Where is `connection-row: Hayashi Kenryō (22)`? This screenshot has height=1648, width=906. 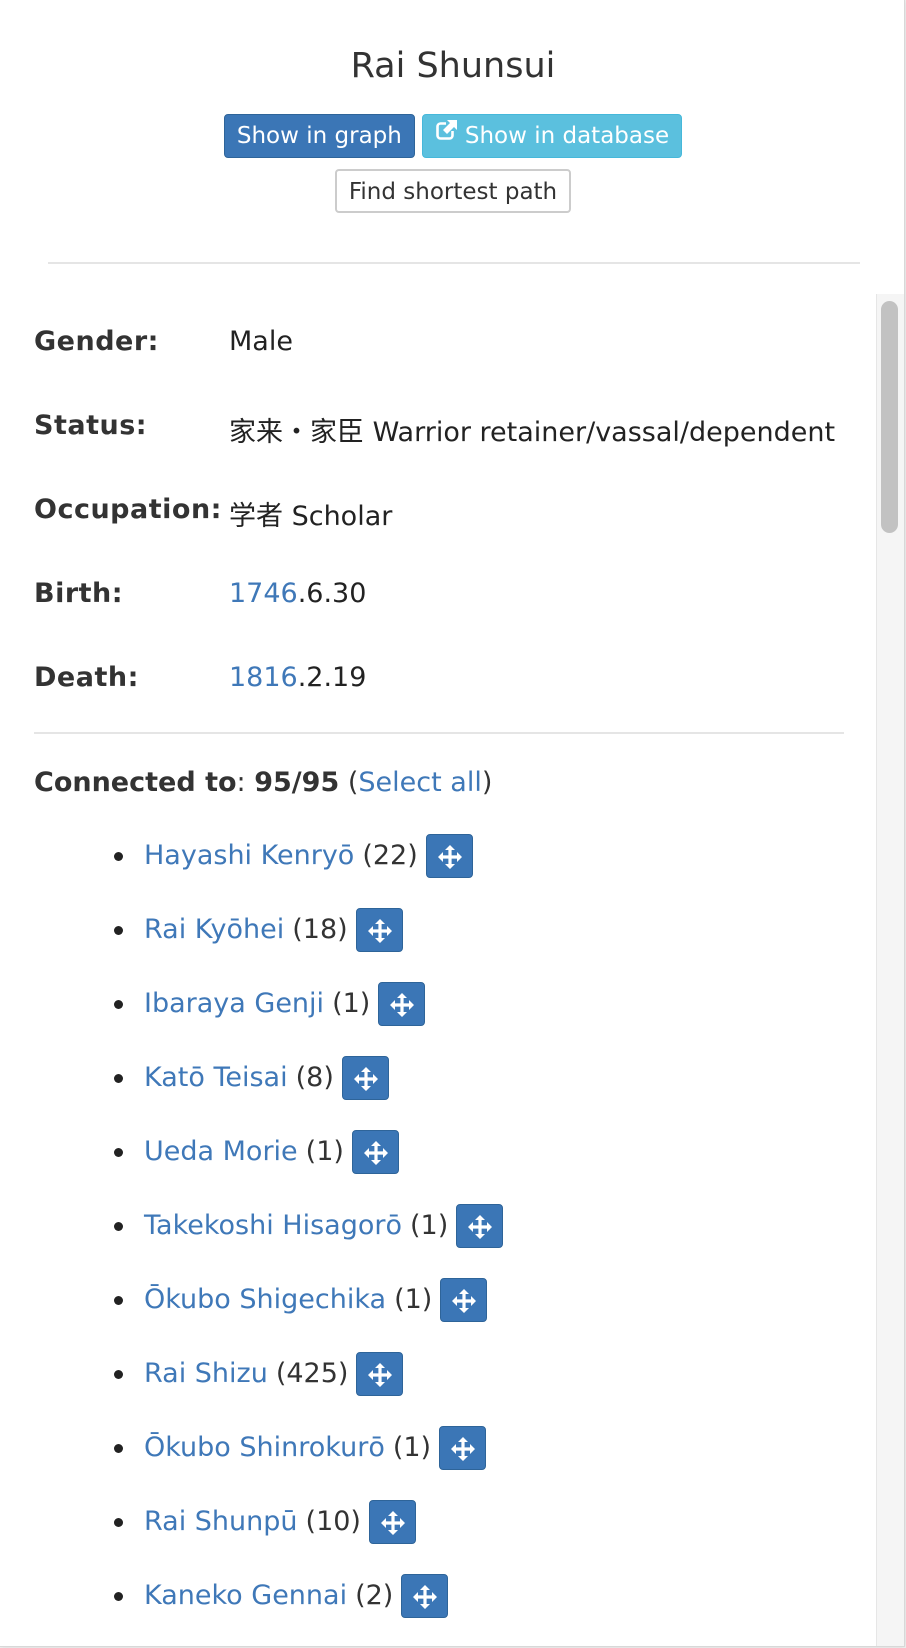
connection-row: Hayashi Kenryō (22) is located at coordinates (308, 856).